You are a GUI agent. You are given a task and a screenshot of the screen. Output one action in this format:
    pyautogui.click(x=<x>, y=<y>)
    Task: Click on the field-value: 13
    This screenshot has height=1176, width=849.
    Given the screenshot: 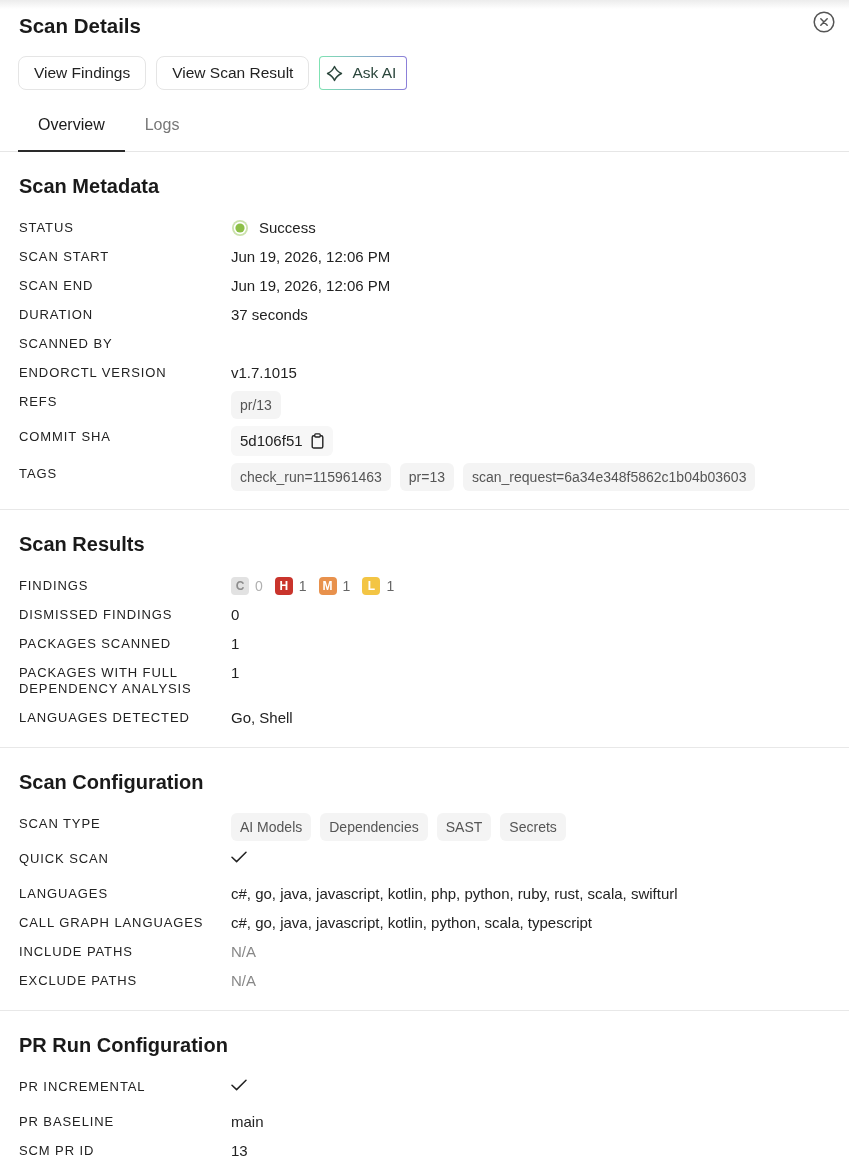 What is the action you would take?
    pyautogui.click(x=240, y=1151)
    